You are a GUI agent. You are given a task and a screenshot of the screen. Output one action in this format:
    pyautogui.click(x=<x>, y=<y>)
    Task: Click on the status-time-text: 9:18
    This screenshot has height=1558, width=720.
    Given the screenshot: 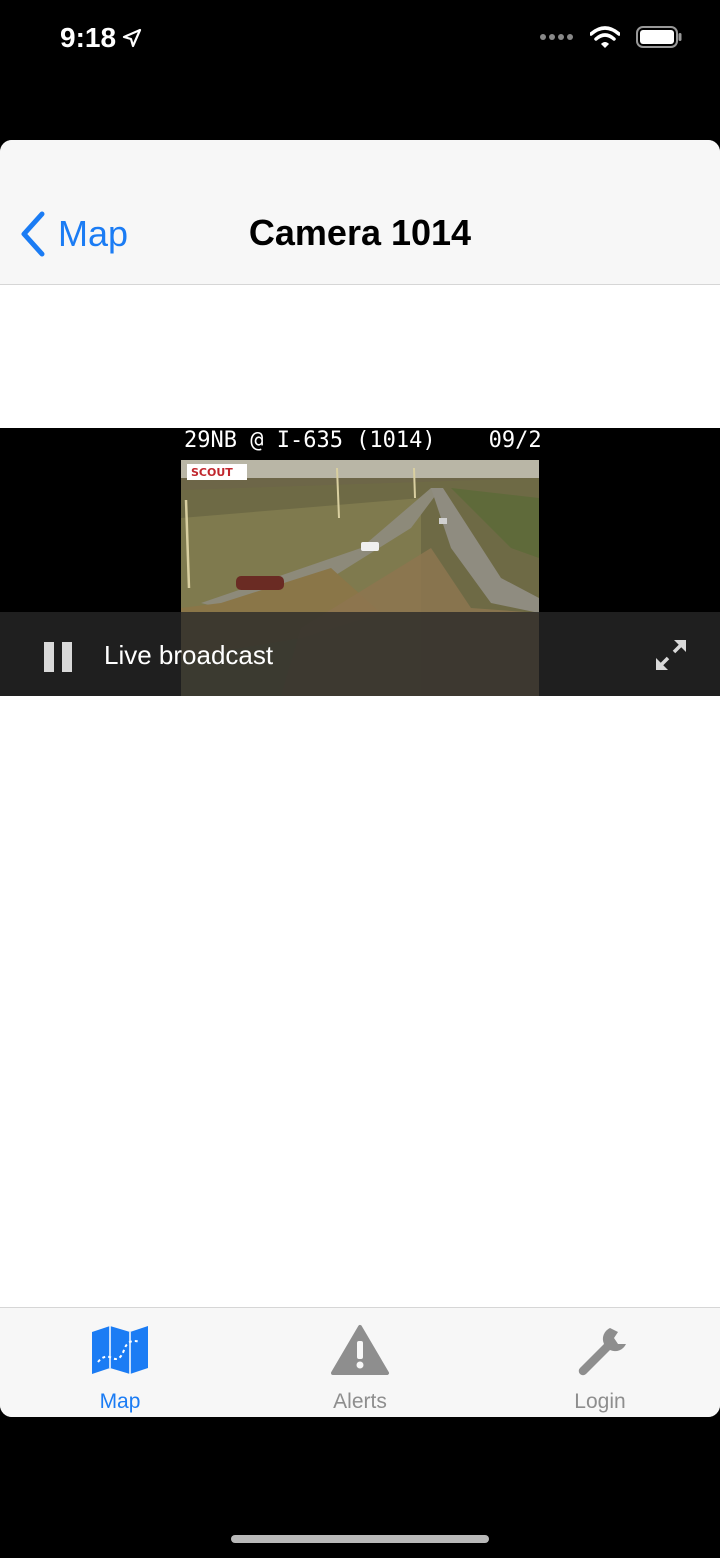 What is the action you would take?
    pyautogui.click(x=88, y=37)
    